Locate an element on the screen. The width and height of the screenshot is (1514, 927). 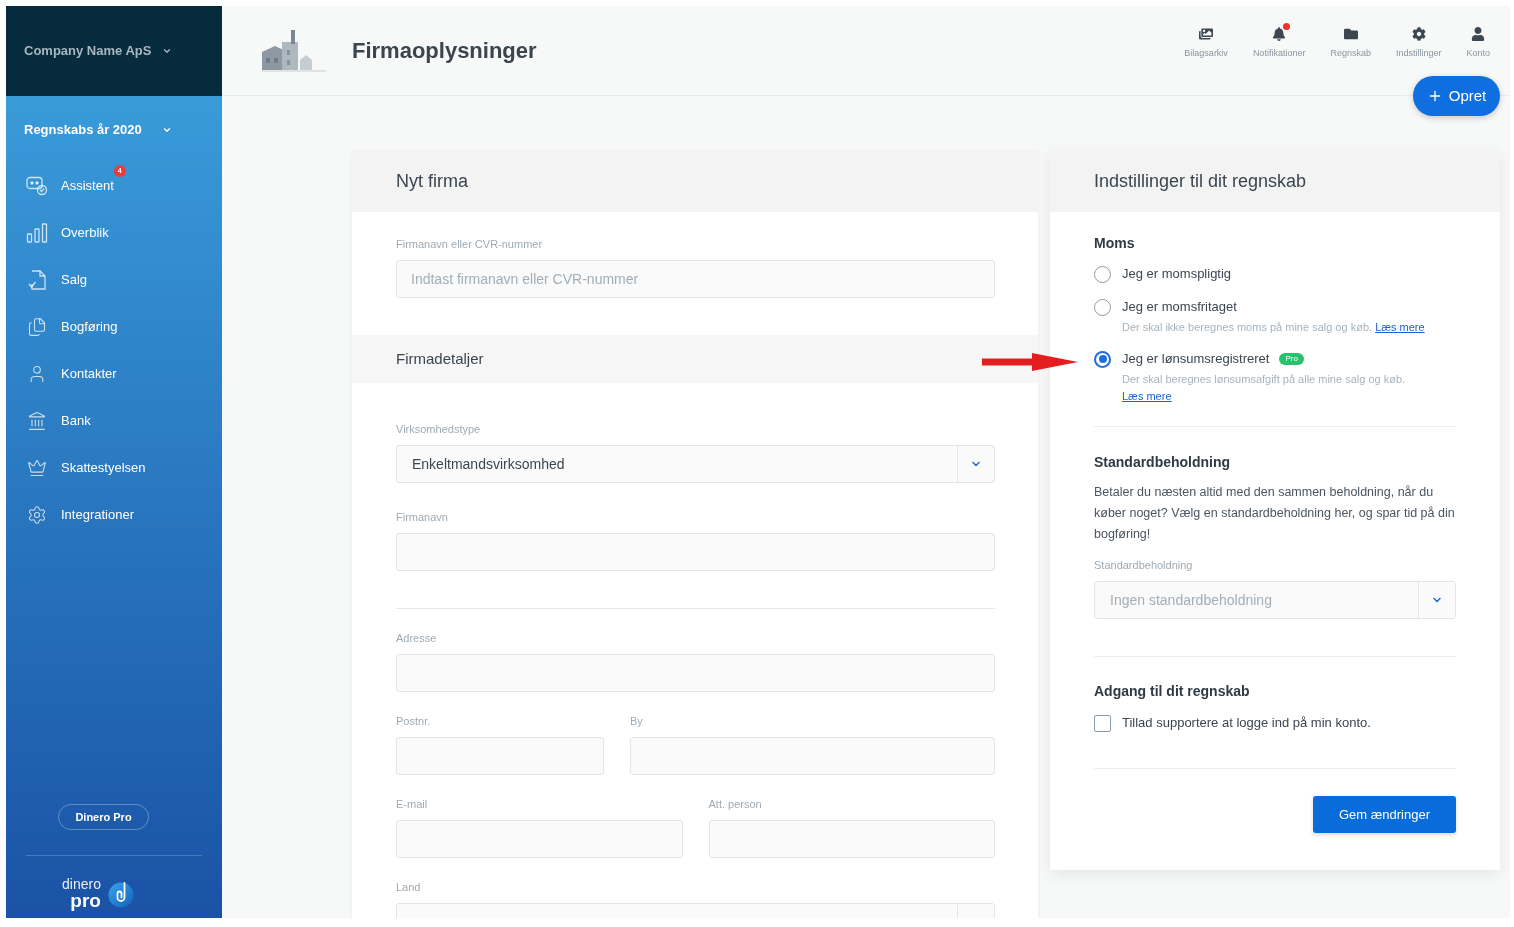
header-nav-button: Notifikationer is located at coordinates (1279, 41).